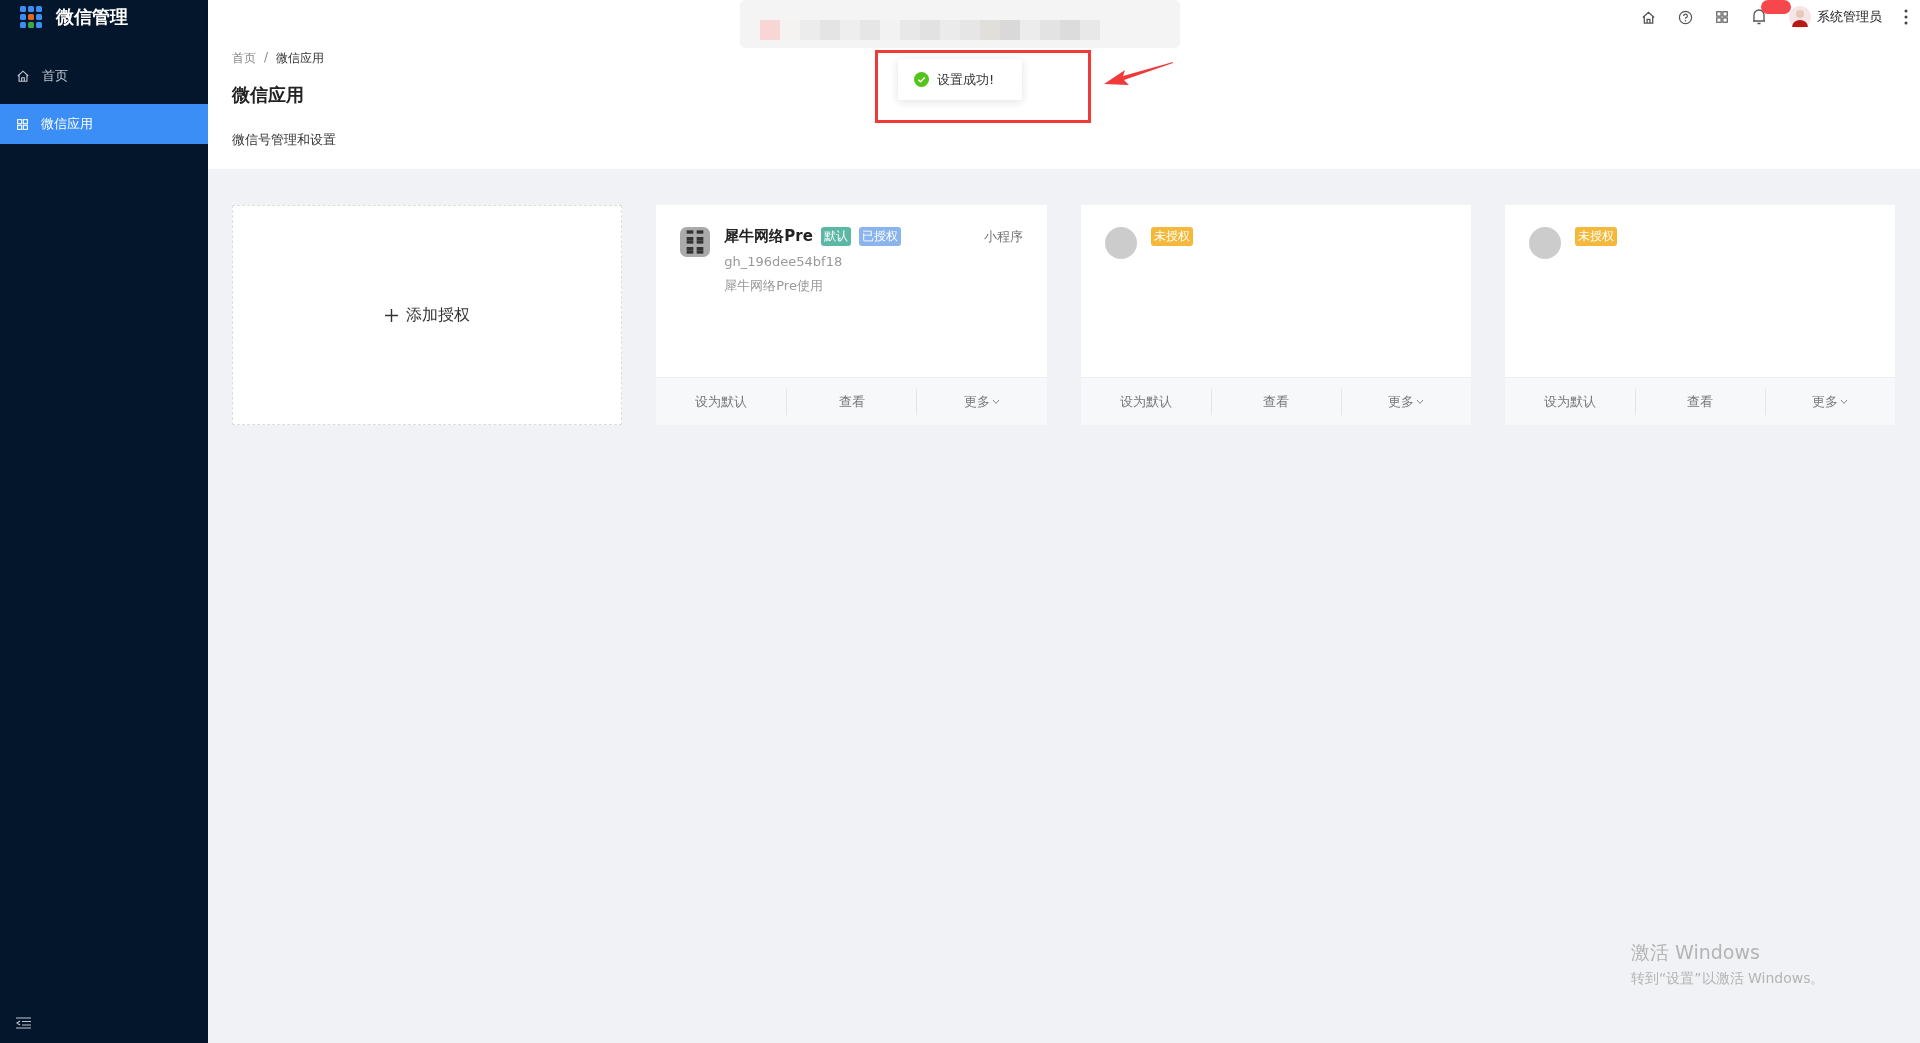  Describe the element at coordinates (1800, 17) in the screenshot. I see `user-avatar` at that location.